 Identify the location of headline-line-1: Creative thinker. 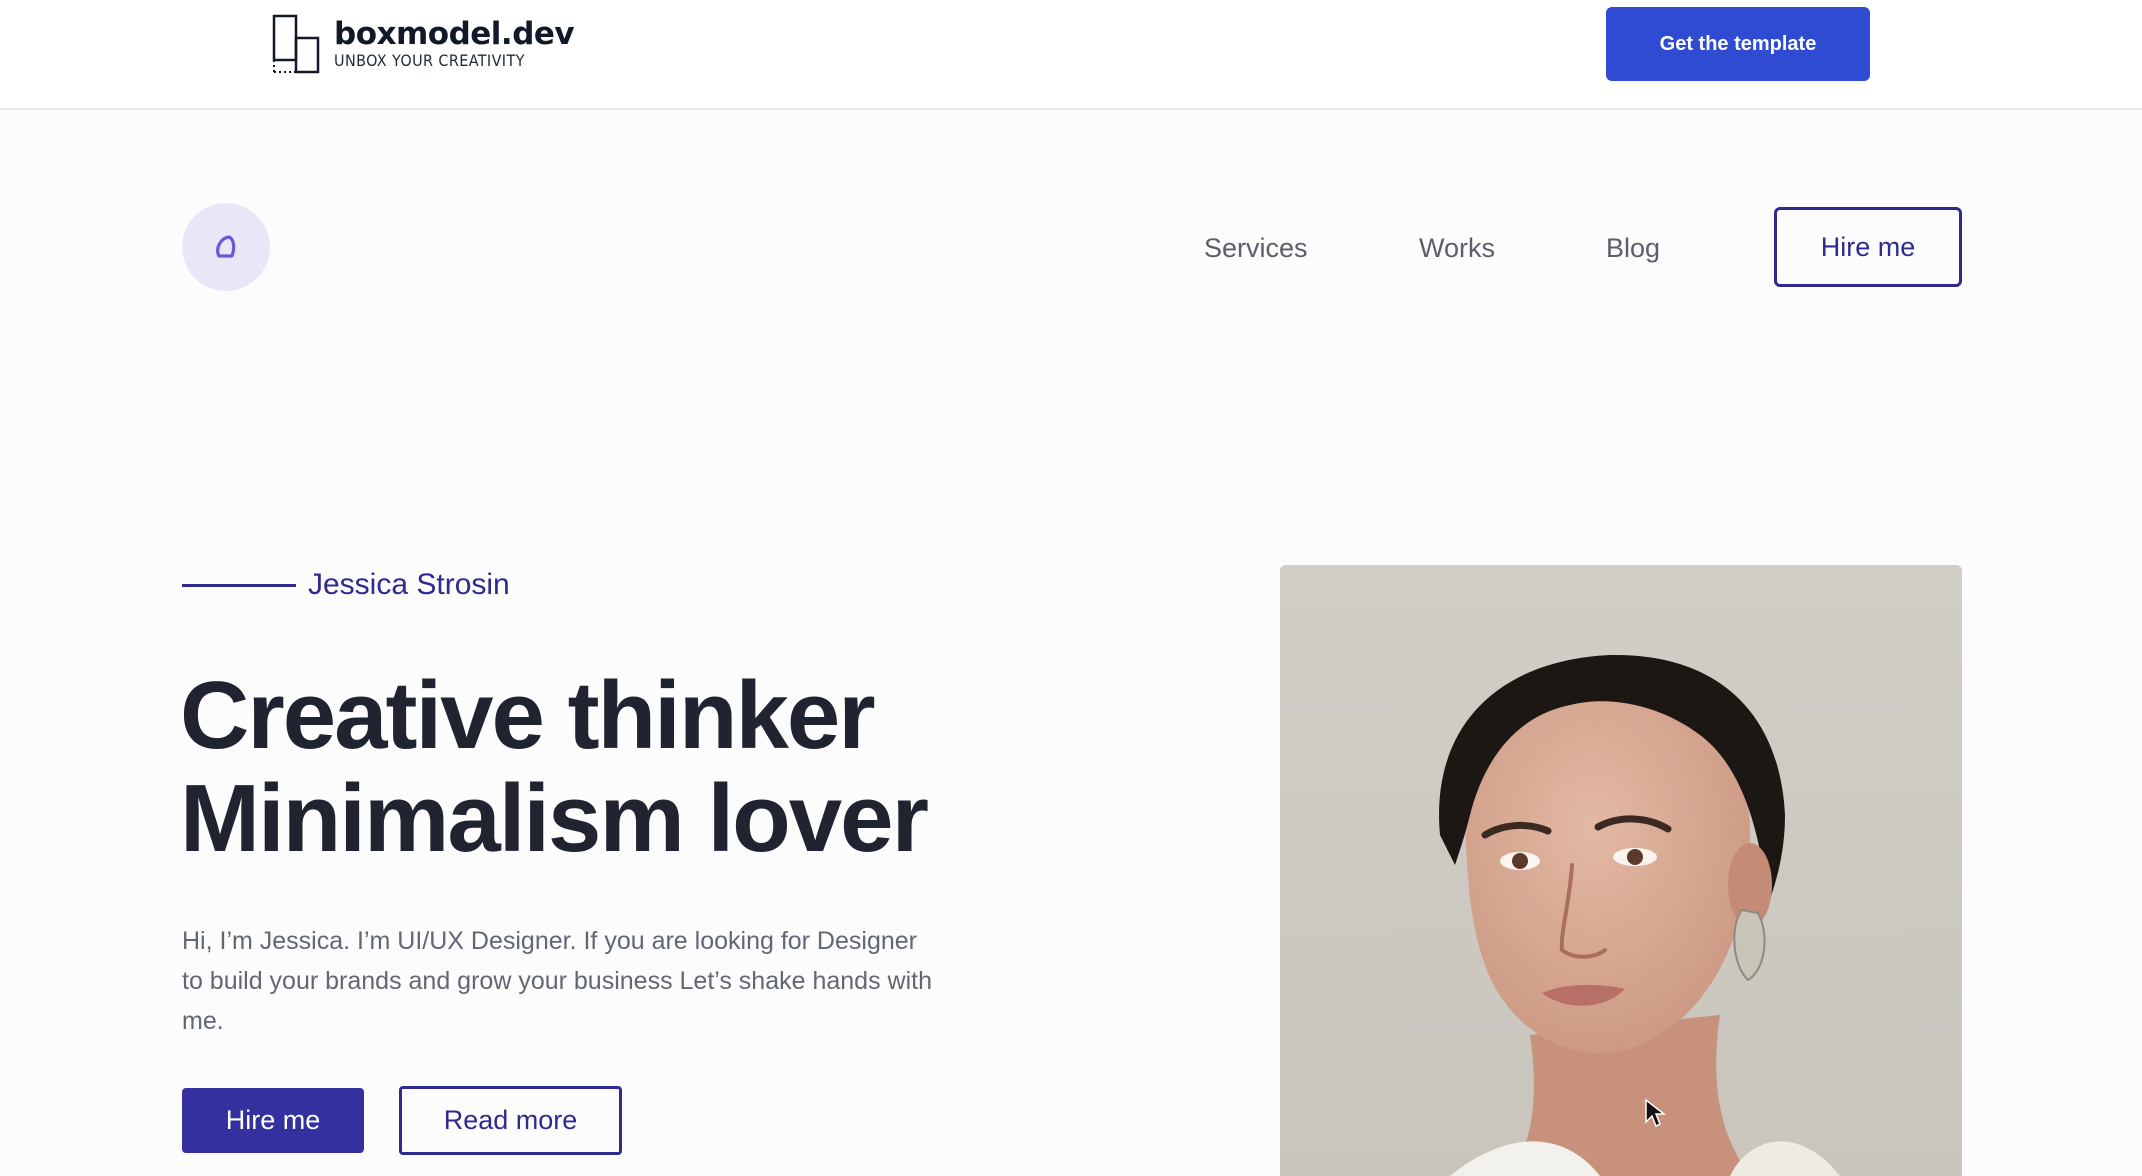
(528, 715).